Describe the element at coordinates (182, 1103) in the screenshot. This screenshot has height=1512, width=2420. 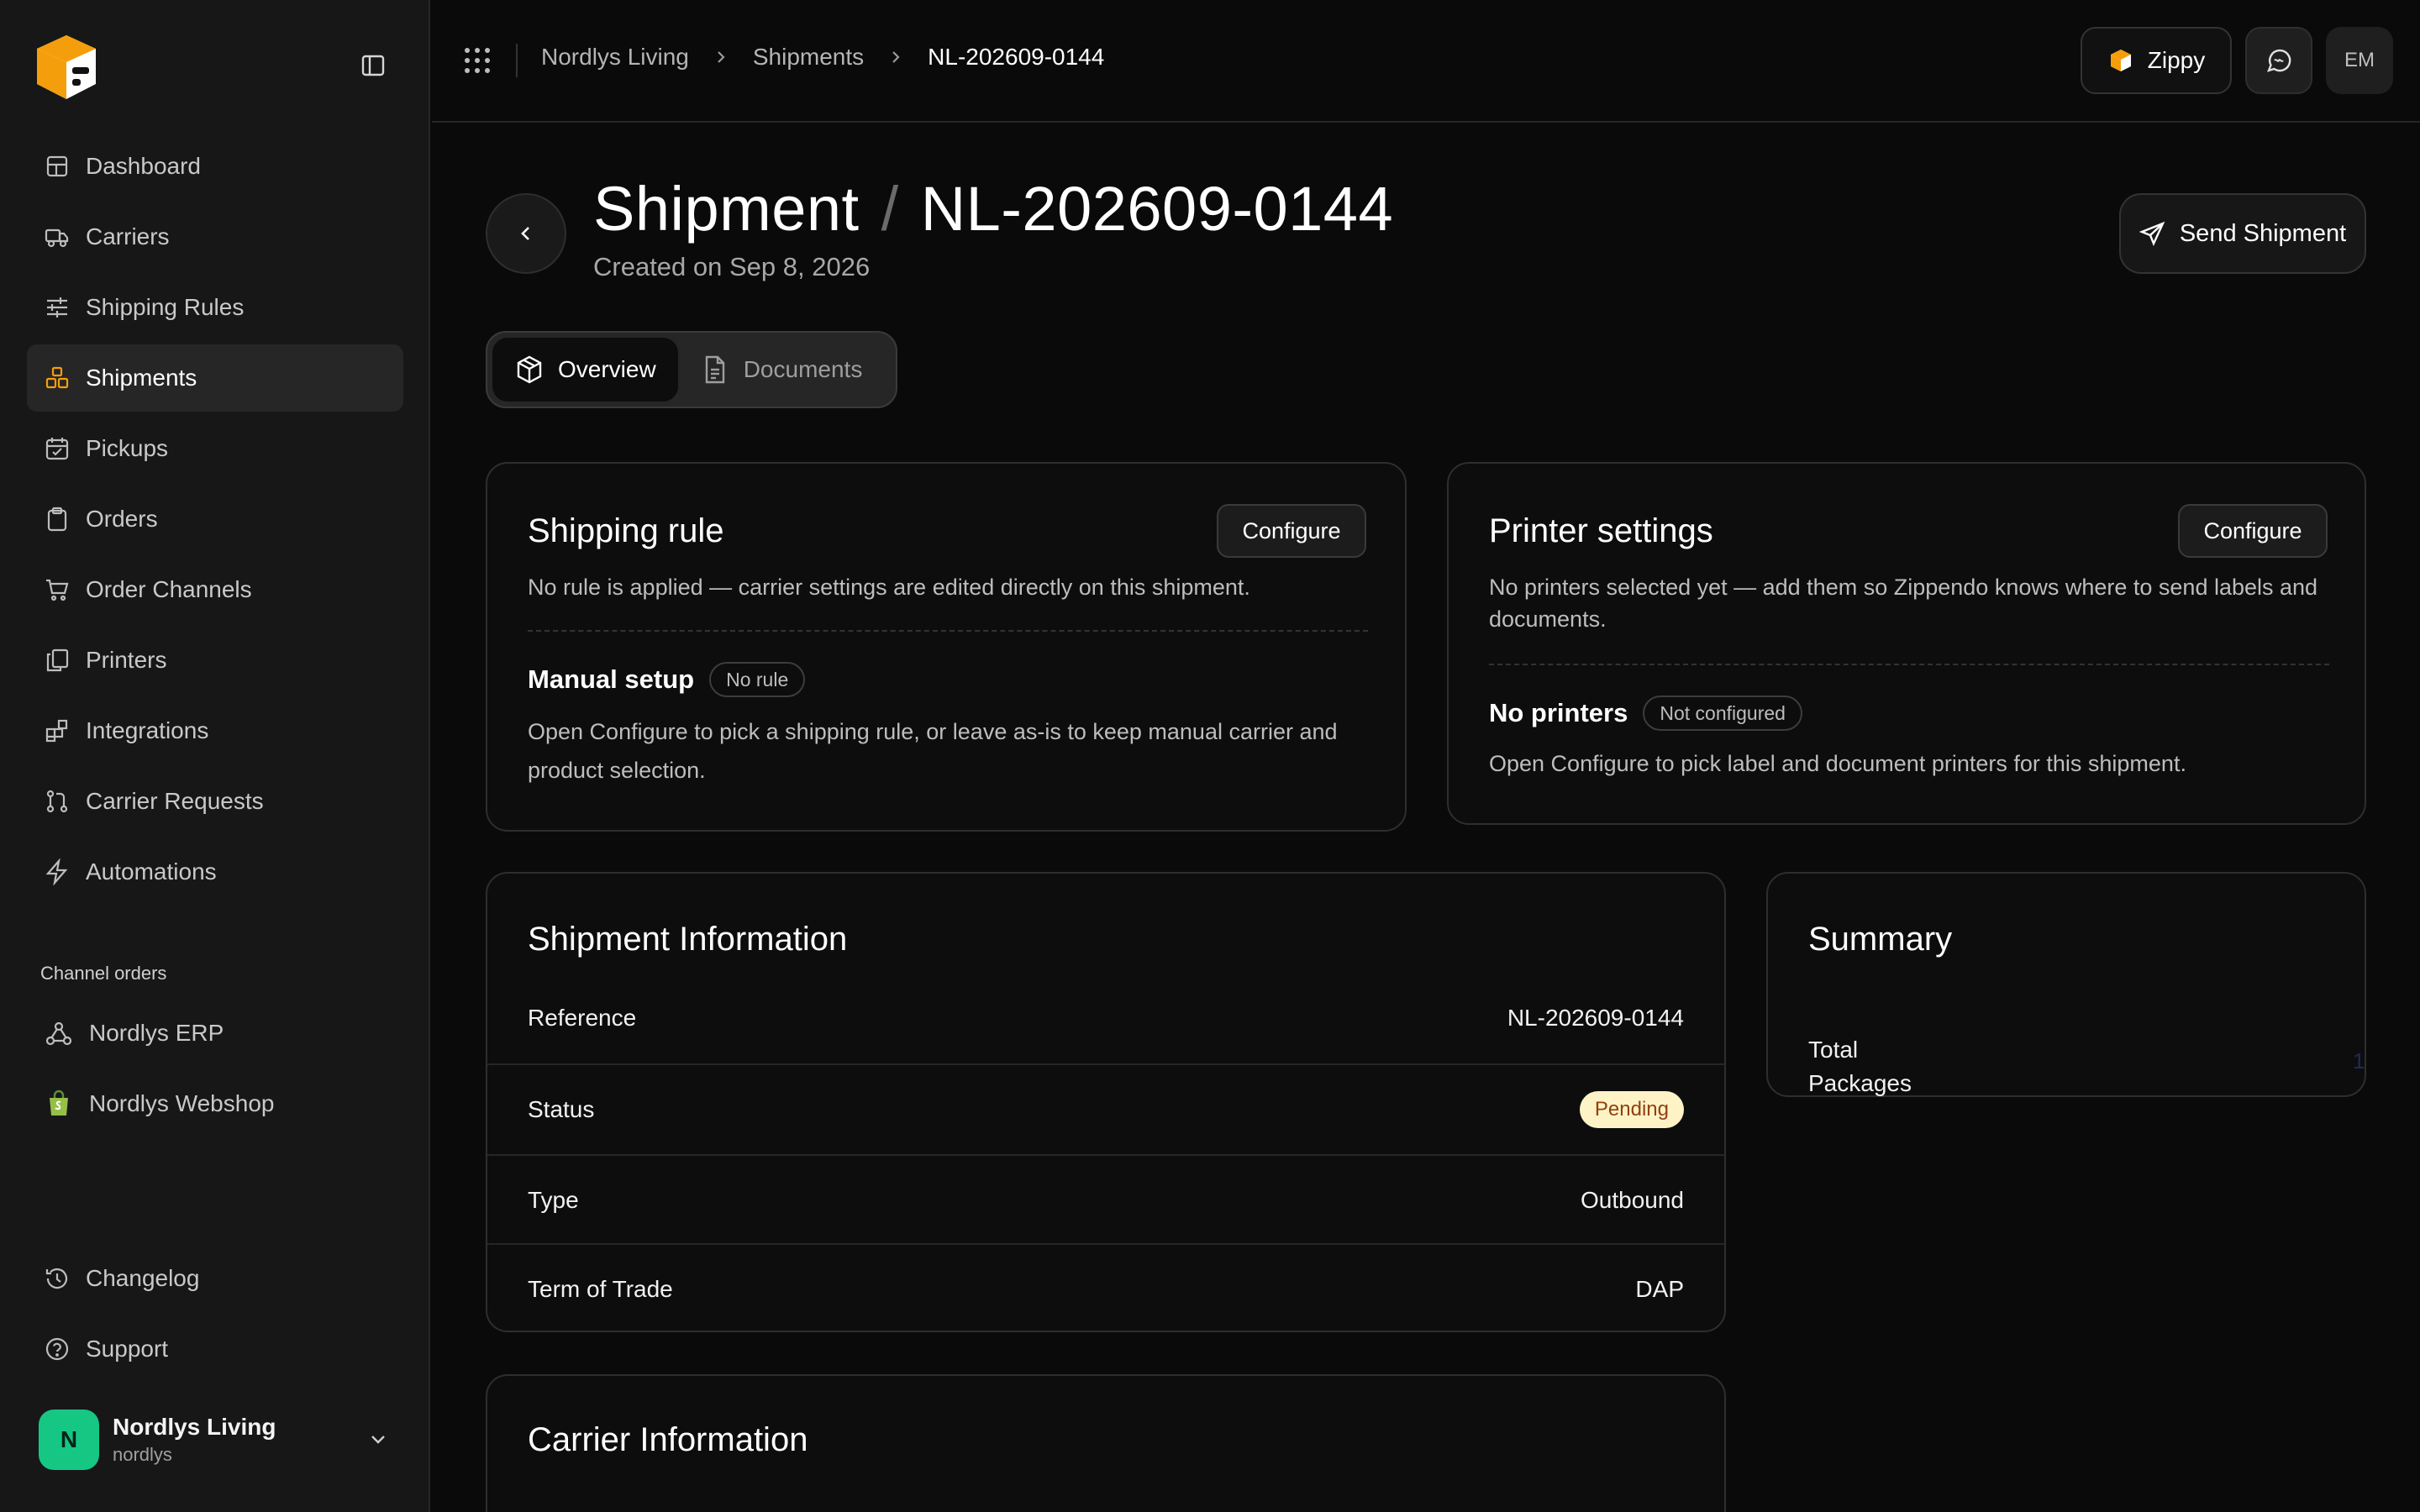
I see `channel-label: Nordlys Webshop` at that location.